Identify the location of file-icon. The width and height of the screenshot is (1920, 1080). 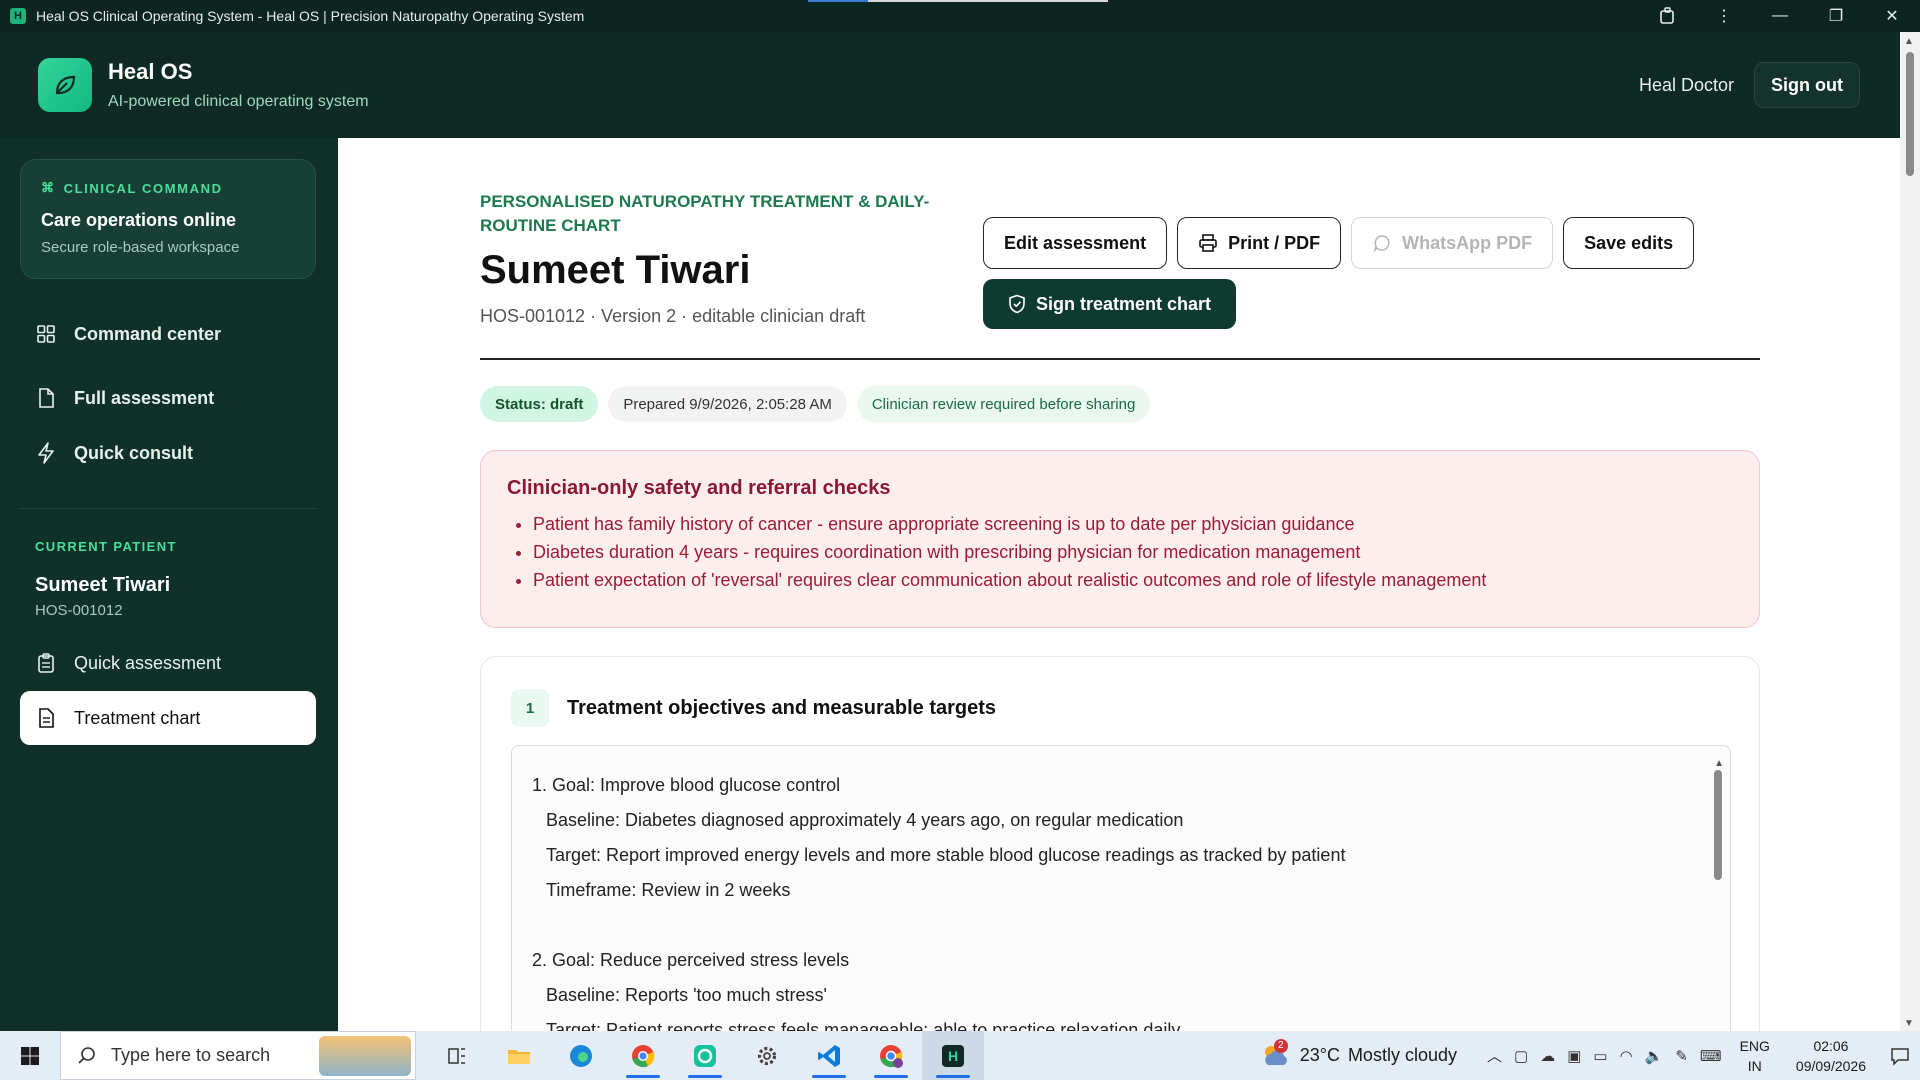
(46, 718).